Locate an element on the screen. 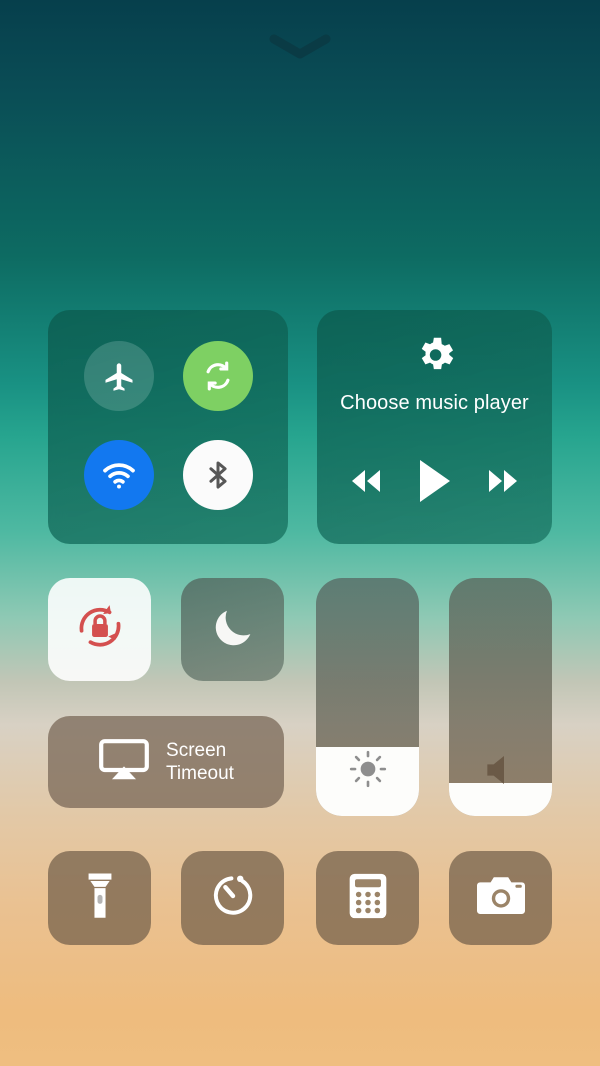 The height and width of the screenshot is (1066, 600). do-not-disturb-toggle is located at coordinates (232, 629).